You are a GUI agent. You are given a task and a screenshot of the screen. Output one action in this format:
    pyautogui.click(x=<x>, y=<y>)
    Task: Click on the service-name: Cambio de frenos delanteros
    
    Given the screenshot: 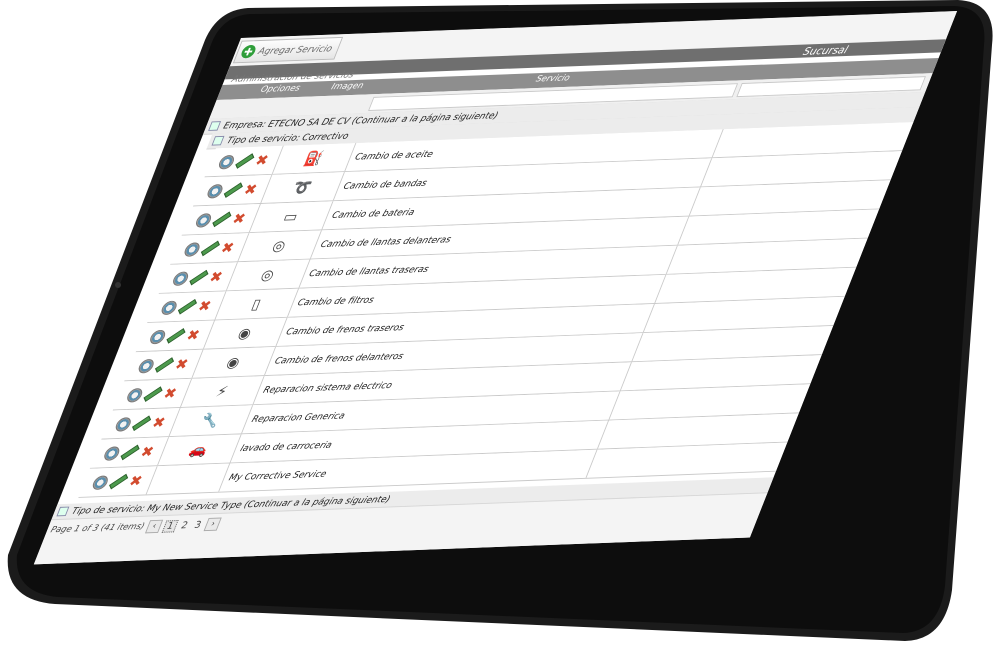 What is the action you would take?
    pyautogui.click(x=339, y=358)
    